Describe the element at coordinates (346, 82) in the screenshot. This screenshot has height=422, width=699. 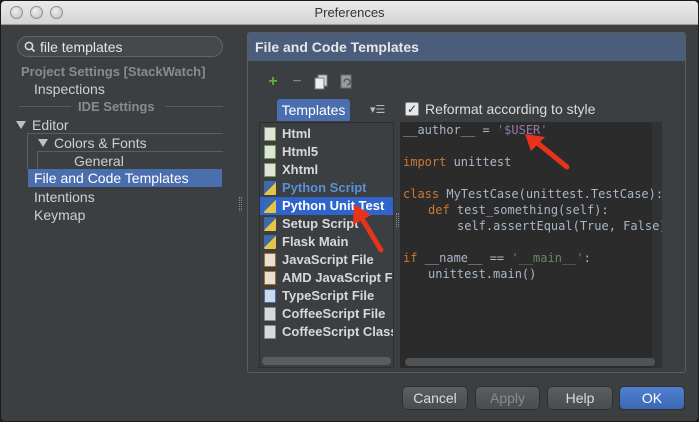
I see `reset-template-icon` at that location.